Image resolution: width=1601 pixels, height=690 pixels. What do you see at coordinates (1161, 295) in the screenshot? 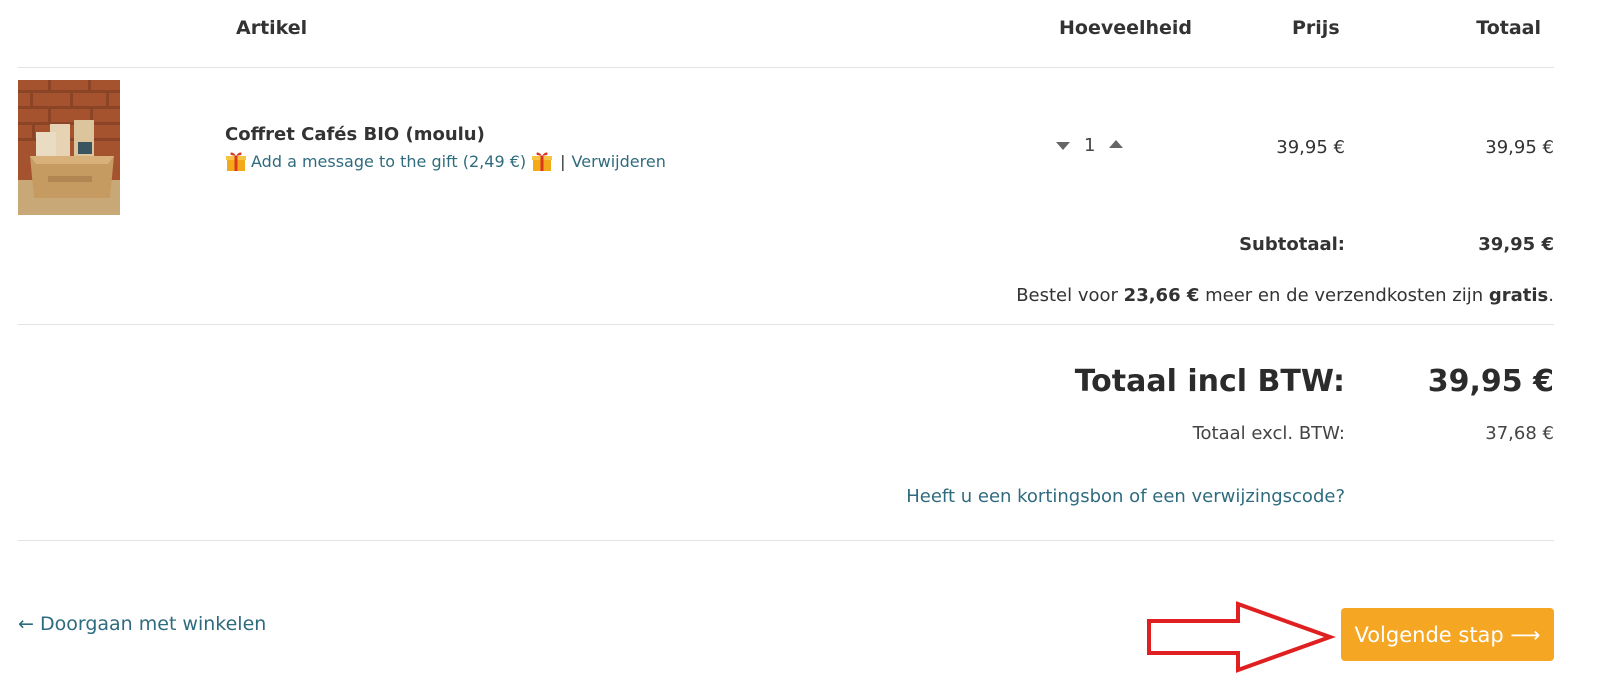
I see `shipping-remaining-amount: 23,66 €` at bounding box center [1161, 295].